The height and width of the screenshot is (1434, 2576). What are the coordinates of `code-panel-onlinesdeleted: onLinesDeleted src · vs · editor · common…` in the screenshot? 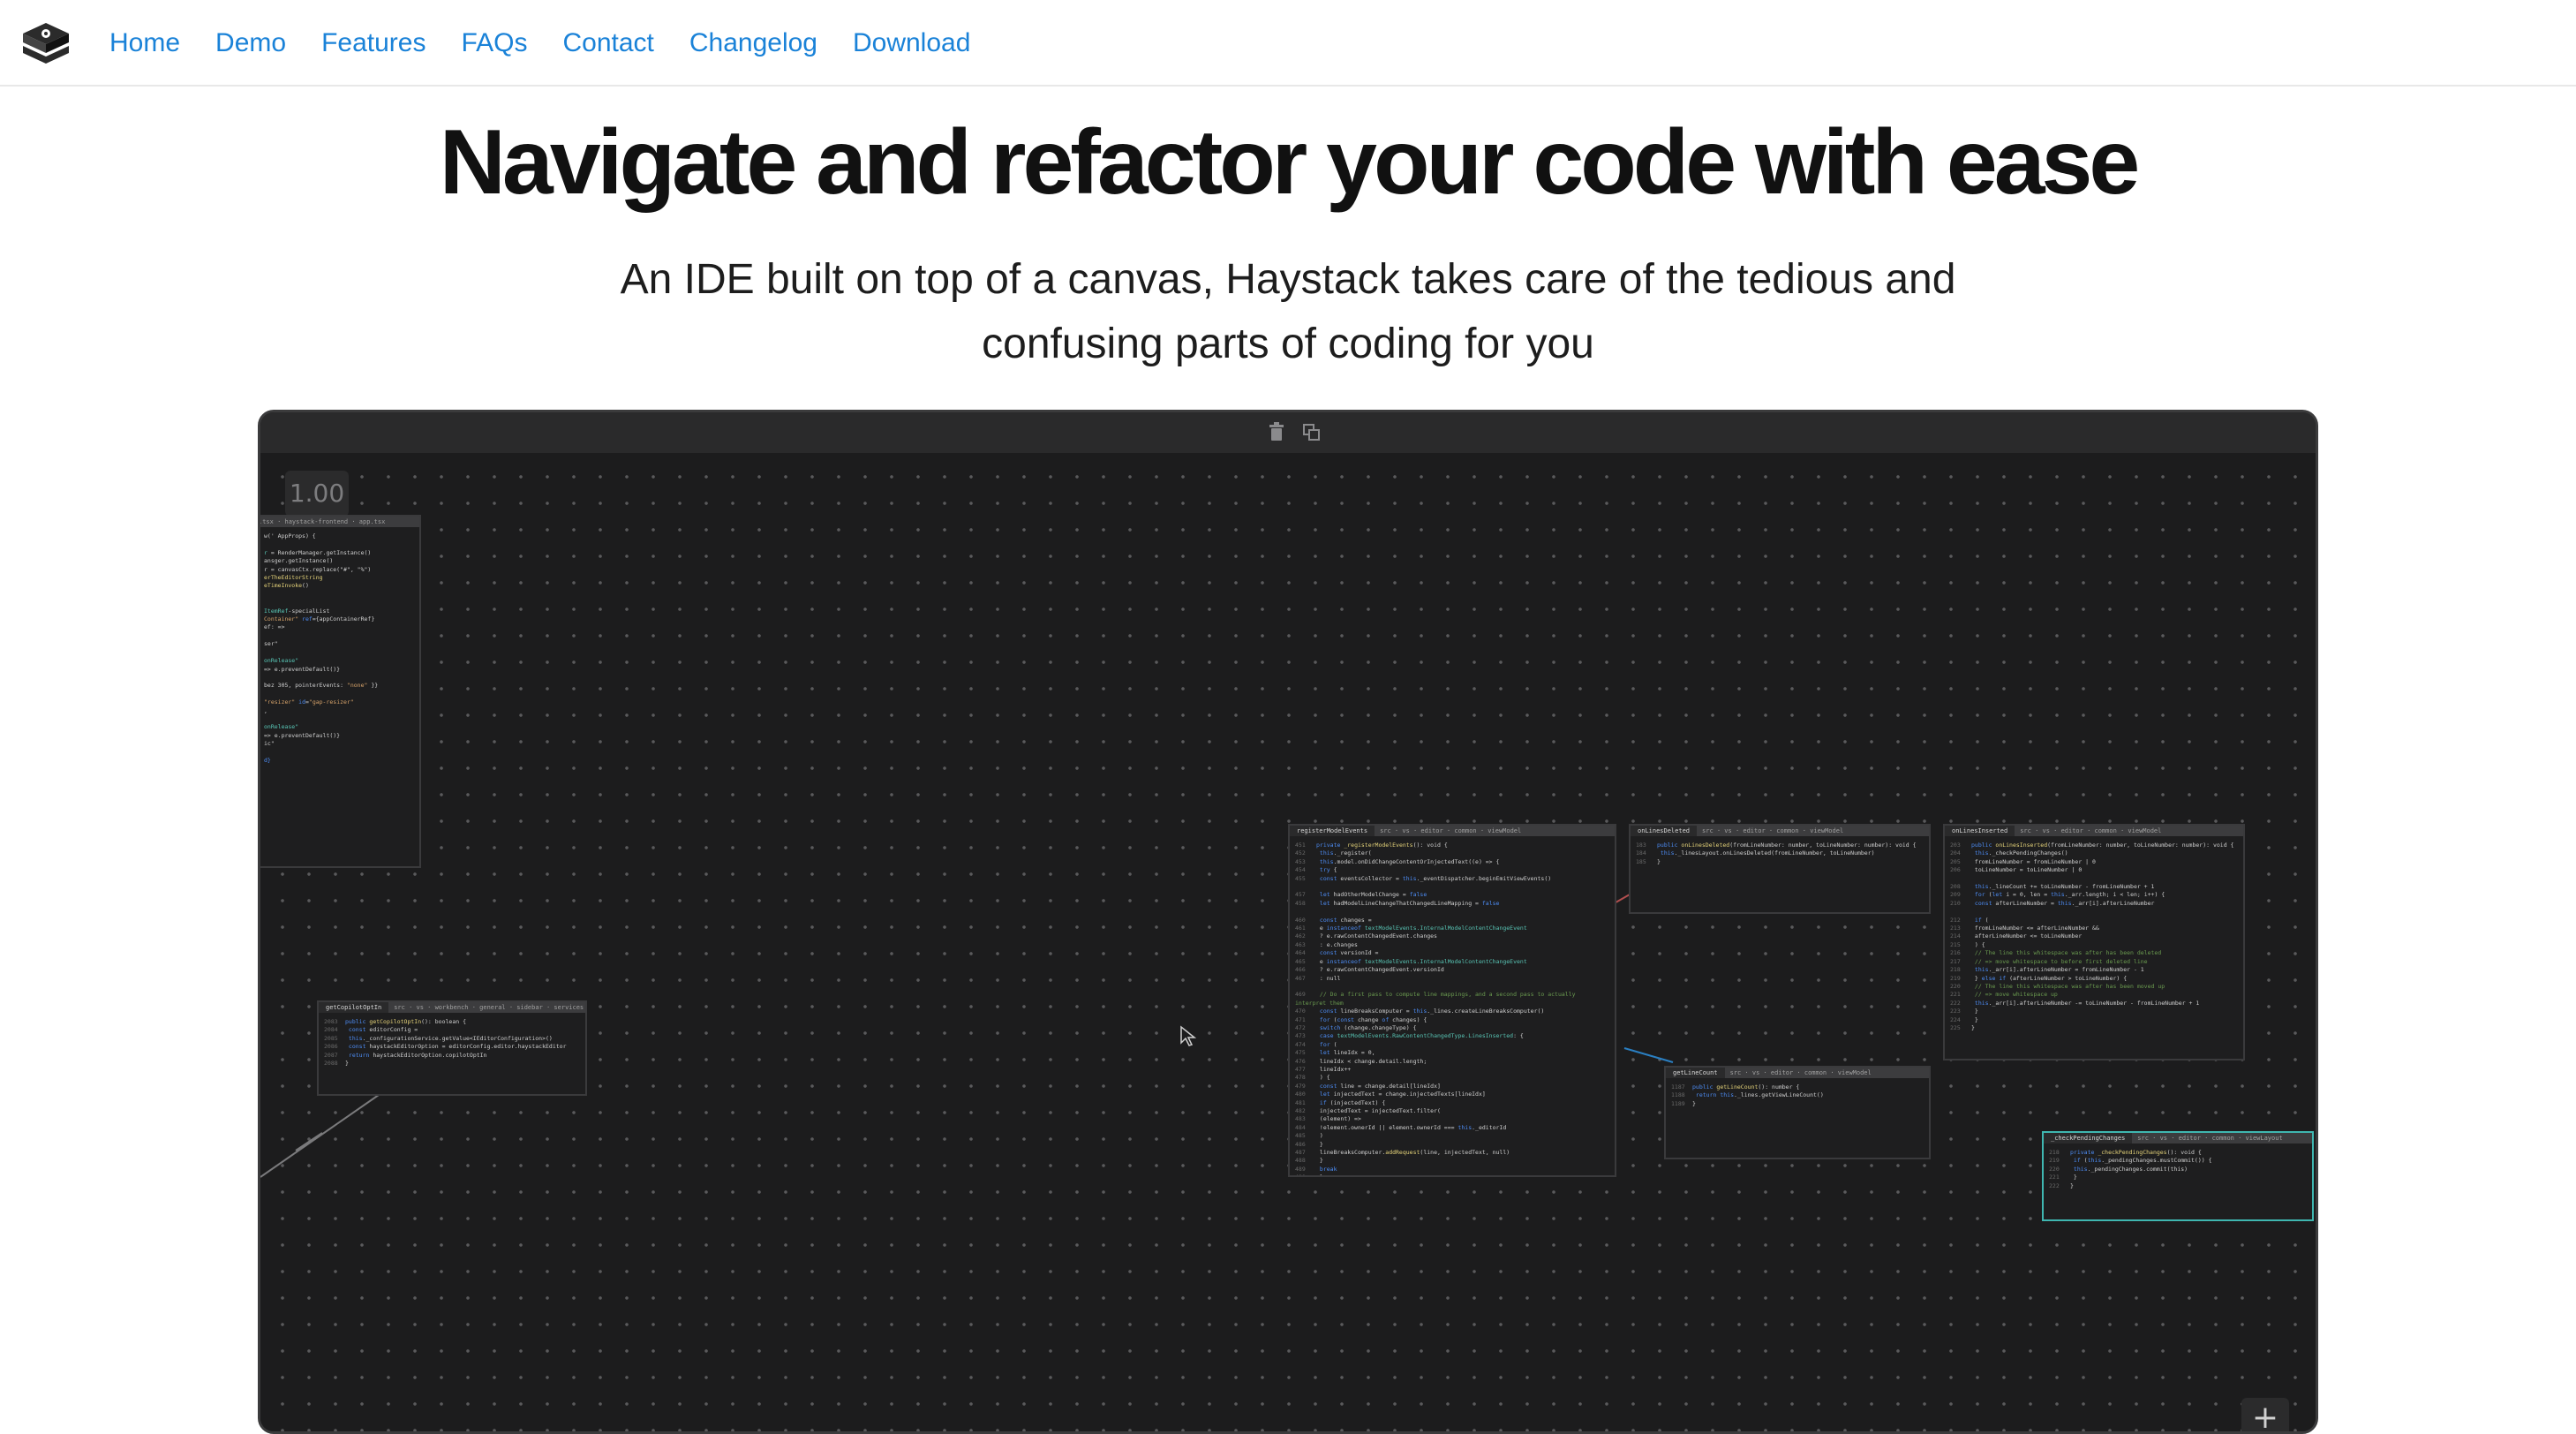 It's located at (1780, 869).